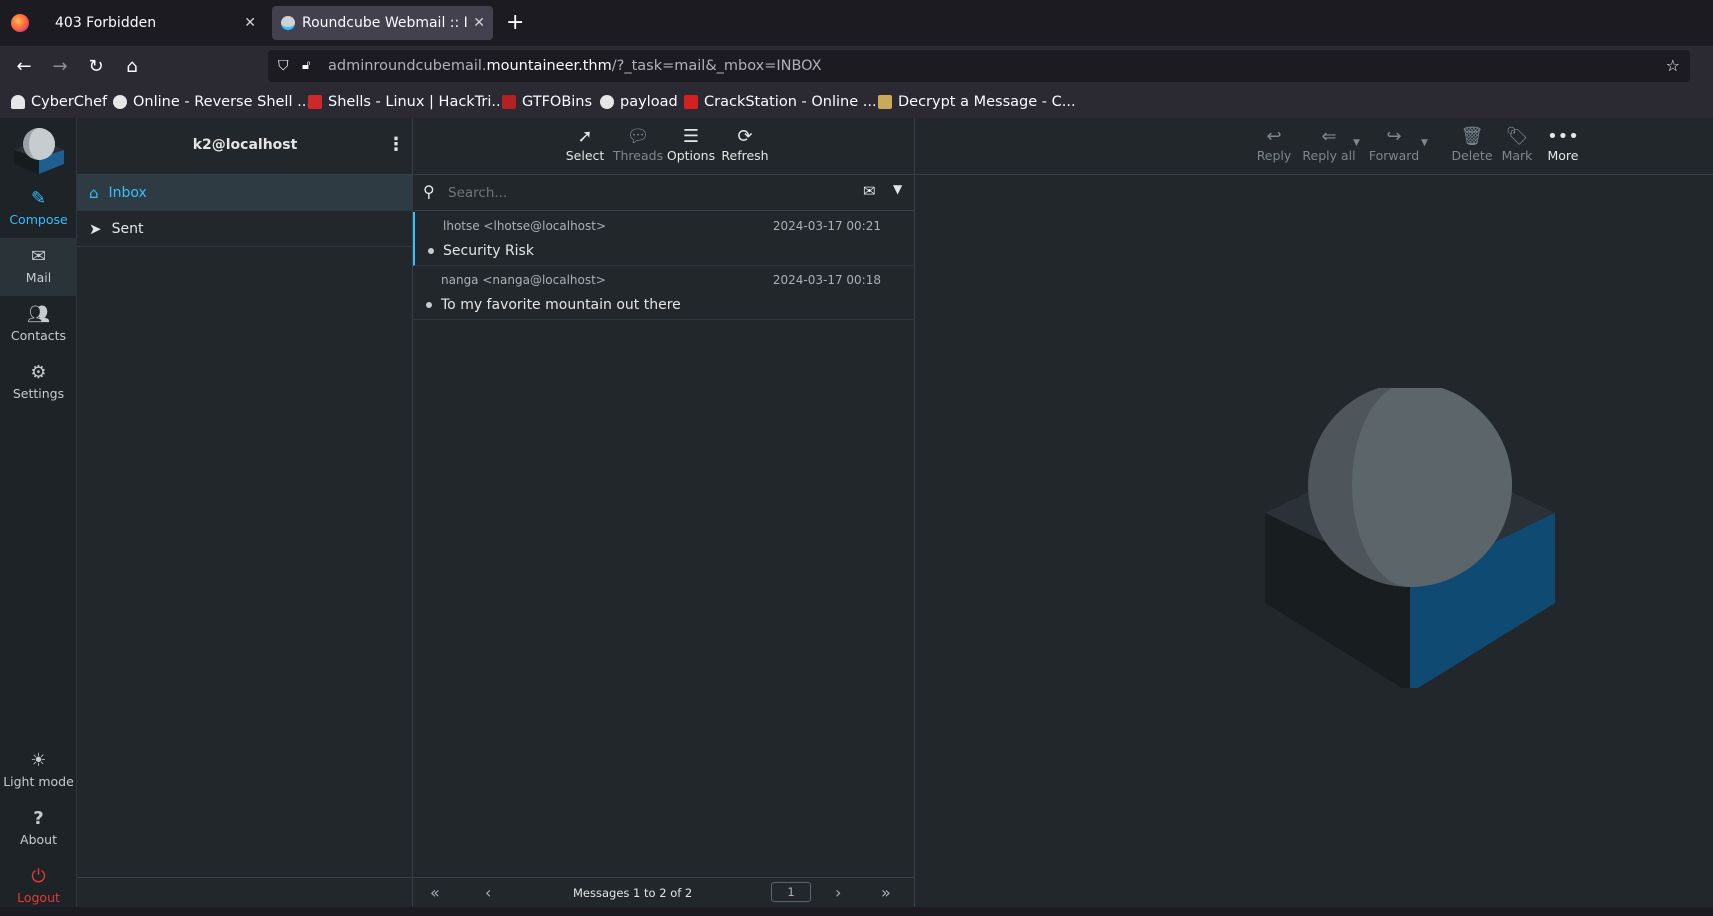  I want to click on threads-button: 💬︎ Threads, so click(638, 144).